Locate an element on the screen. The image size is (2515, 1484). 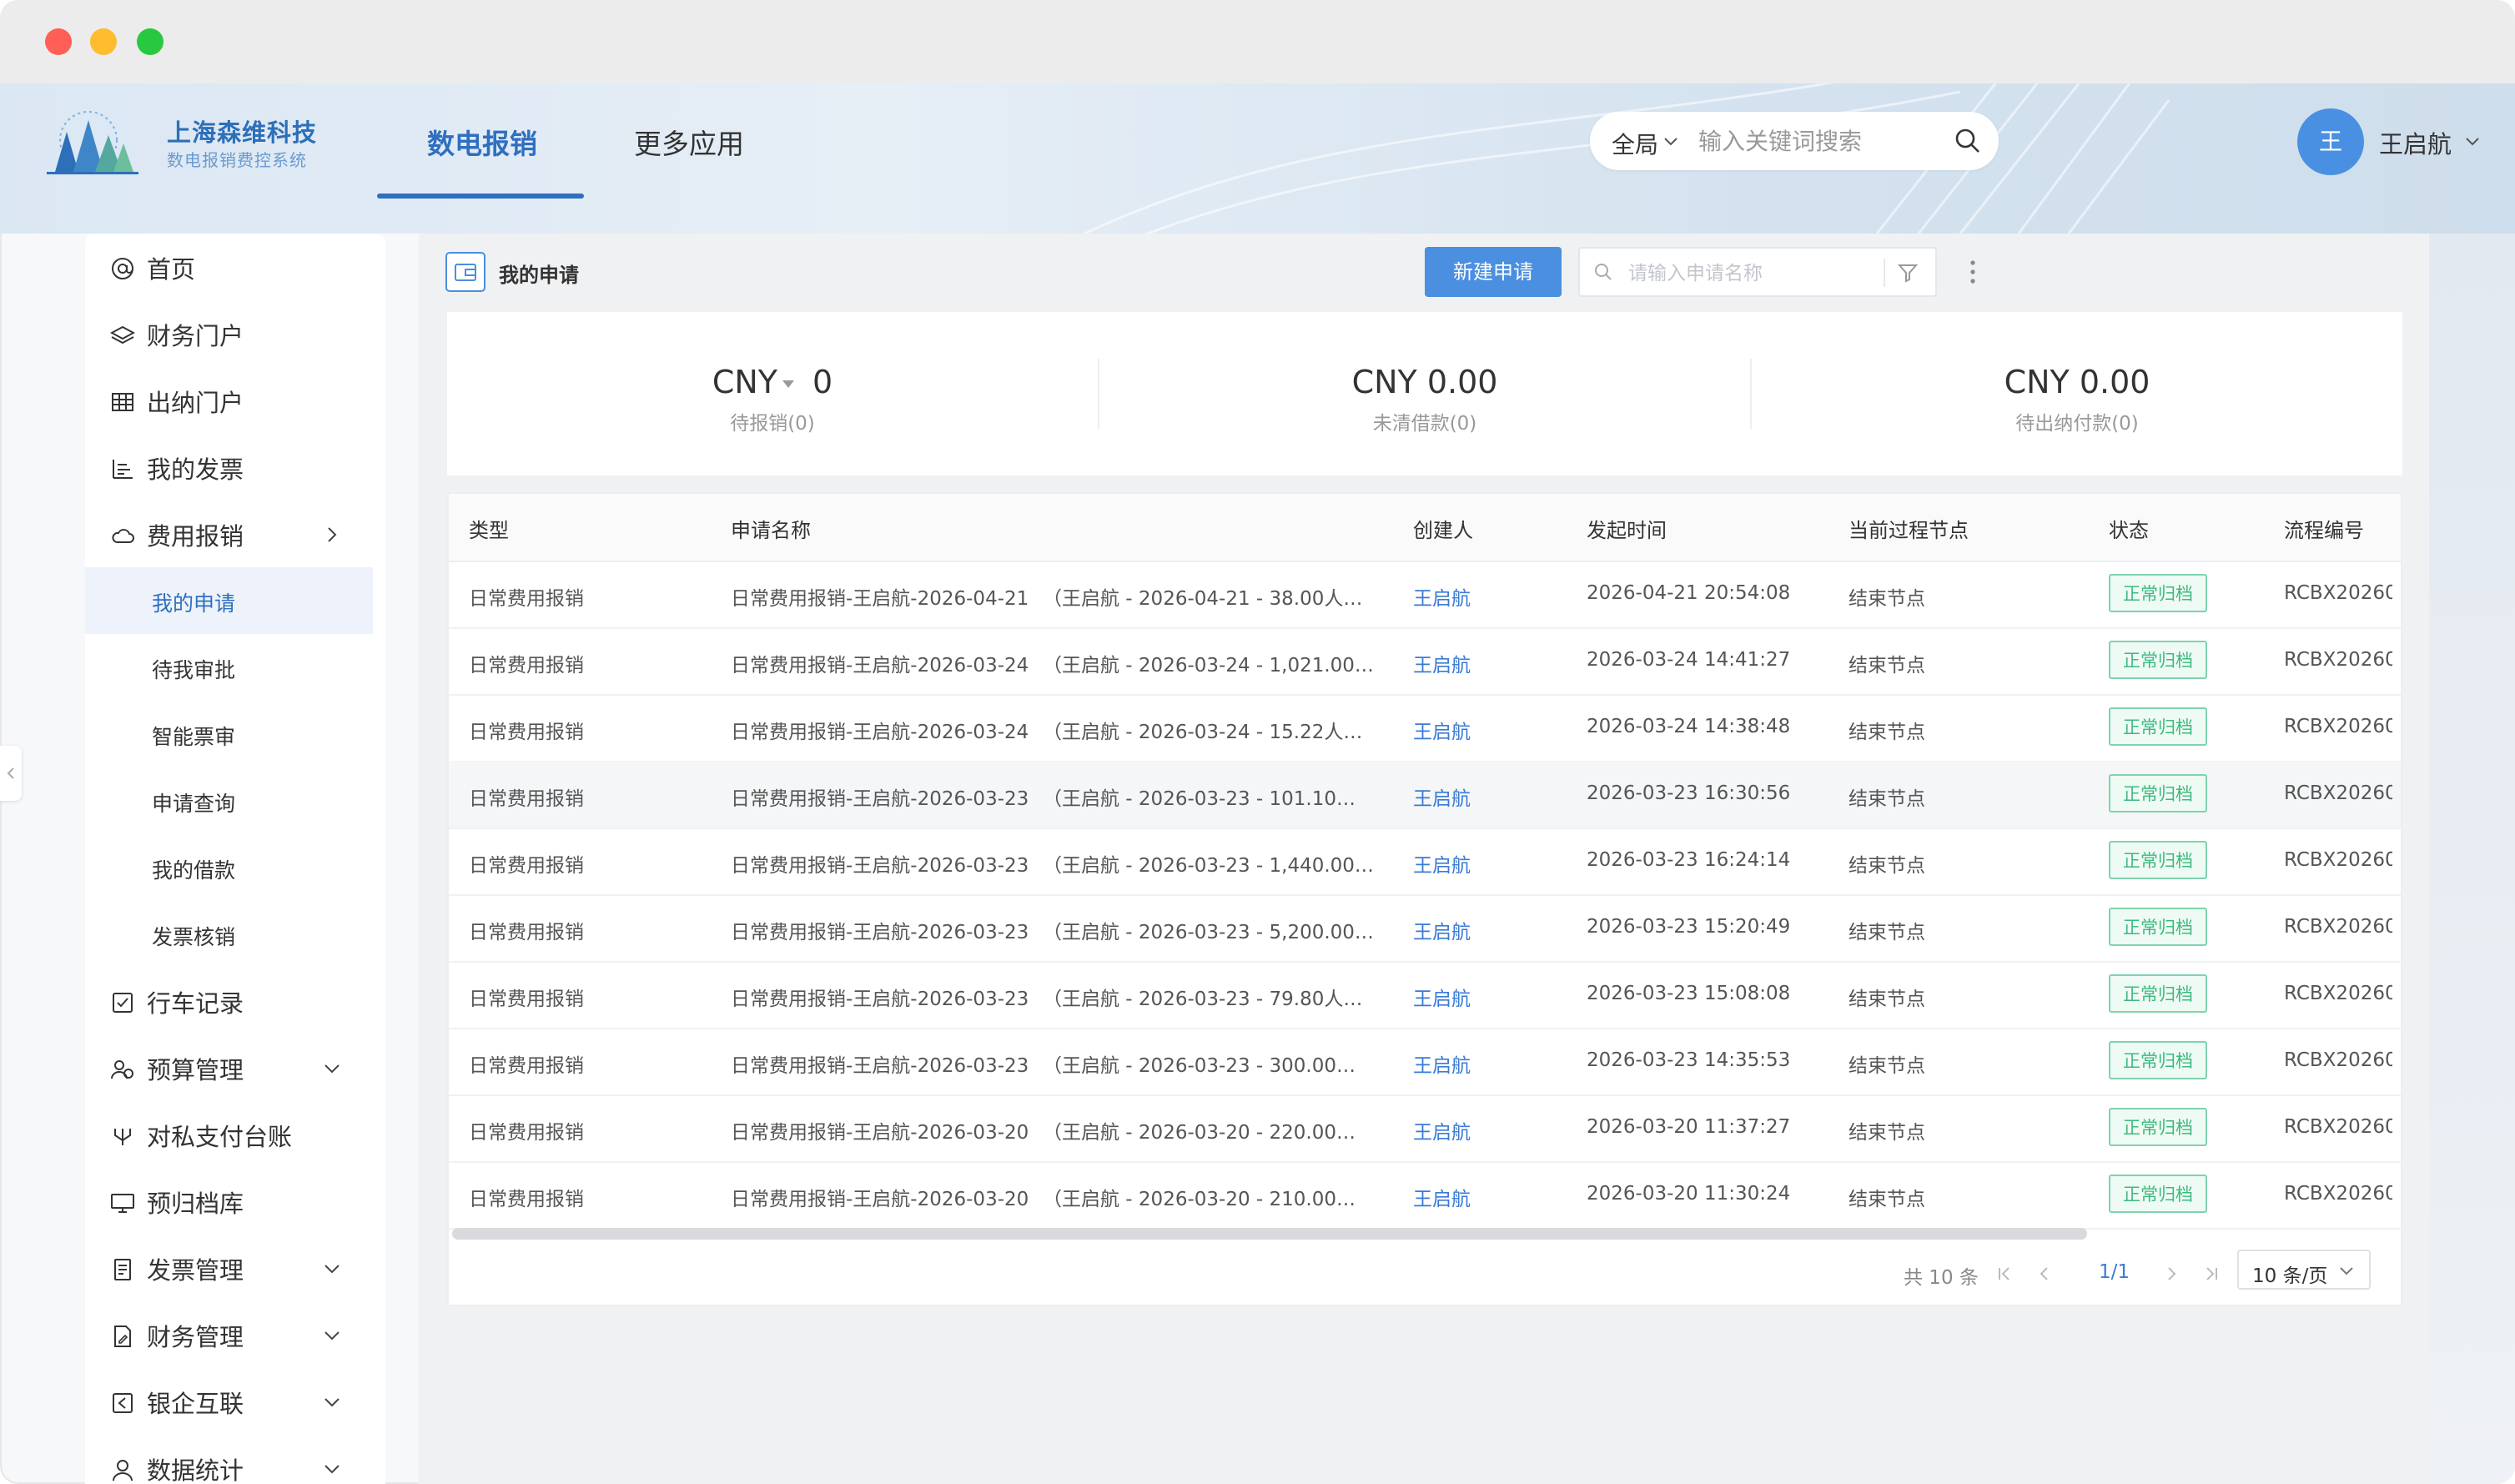
filter-icon is located at coordinates (1908, 273).